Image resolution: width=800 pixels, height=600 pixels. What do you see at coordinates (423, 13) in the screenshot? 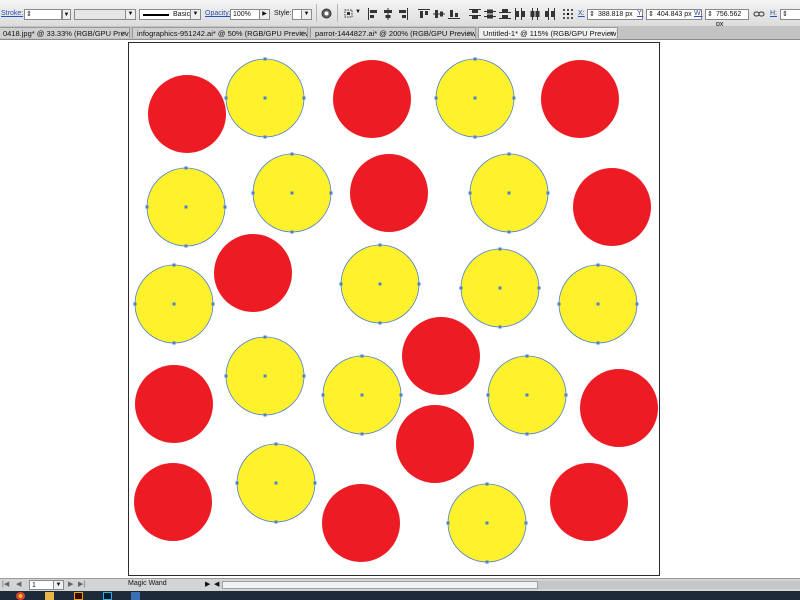
I see `vertical-align-top-button` at bounding box center [423, 13].